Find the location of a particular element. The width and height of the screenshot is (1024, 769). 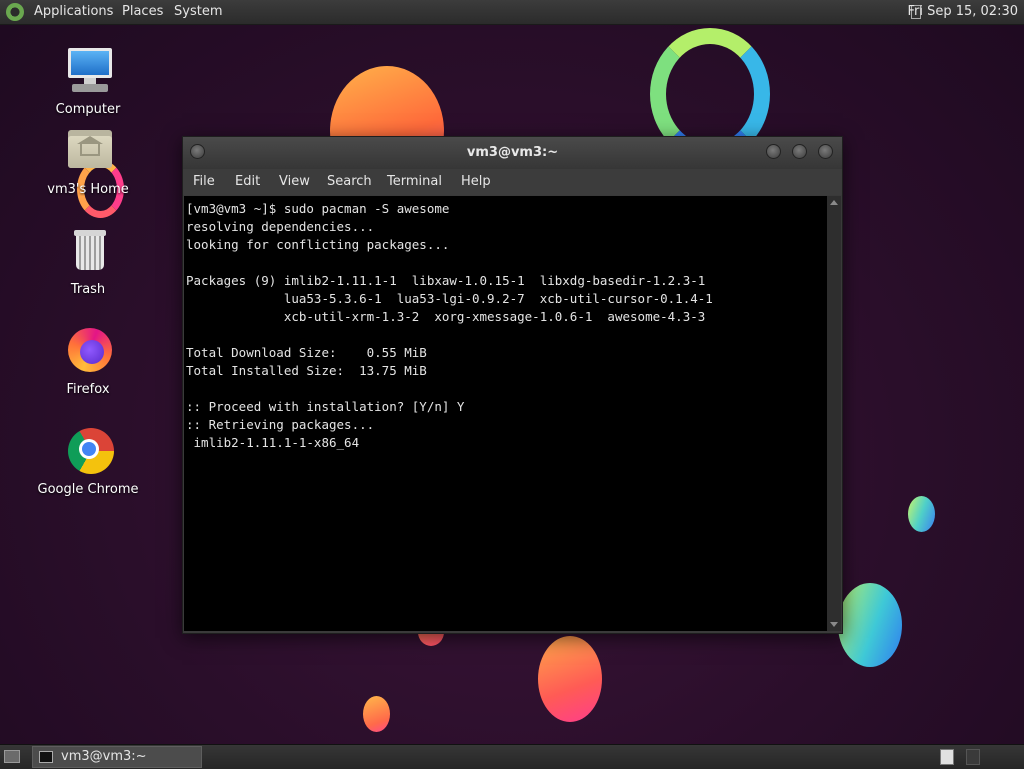

window-titlebar: vm3@vm3:~ is located at coordinates (512, 153).